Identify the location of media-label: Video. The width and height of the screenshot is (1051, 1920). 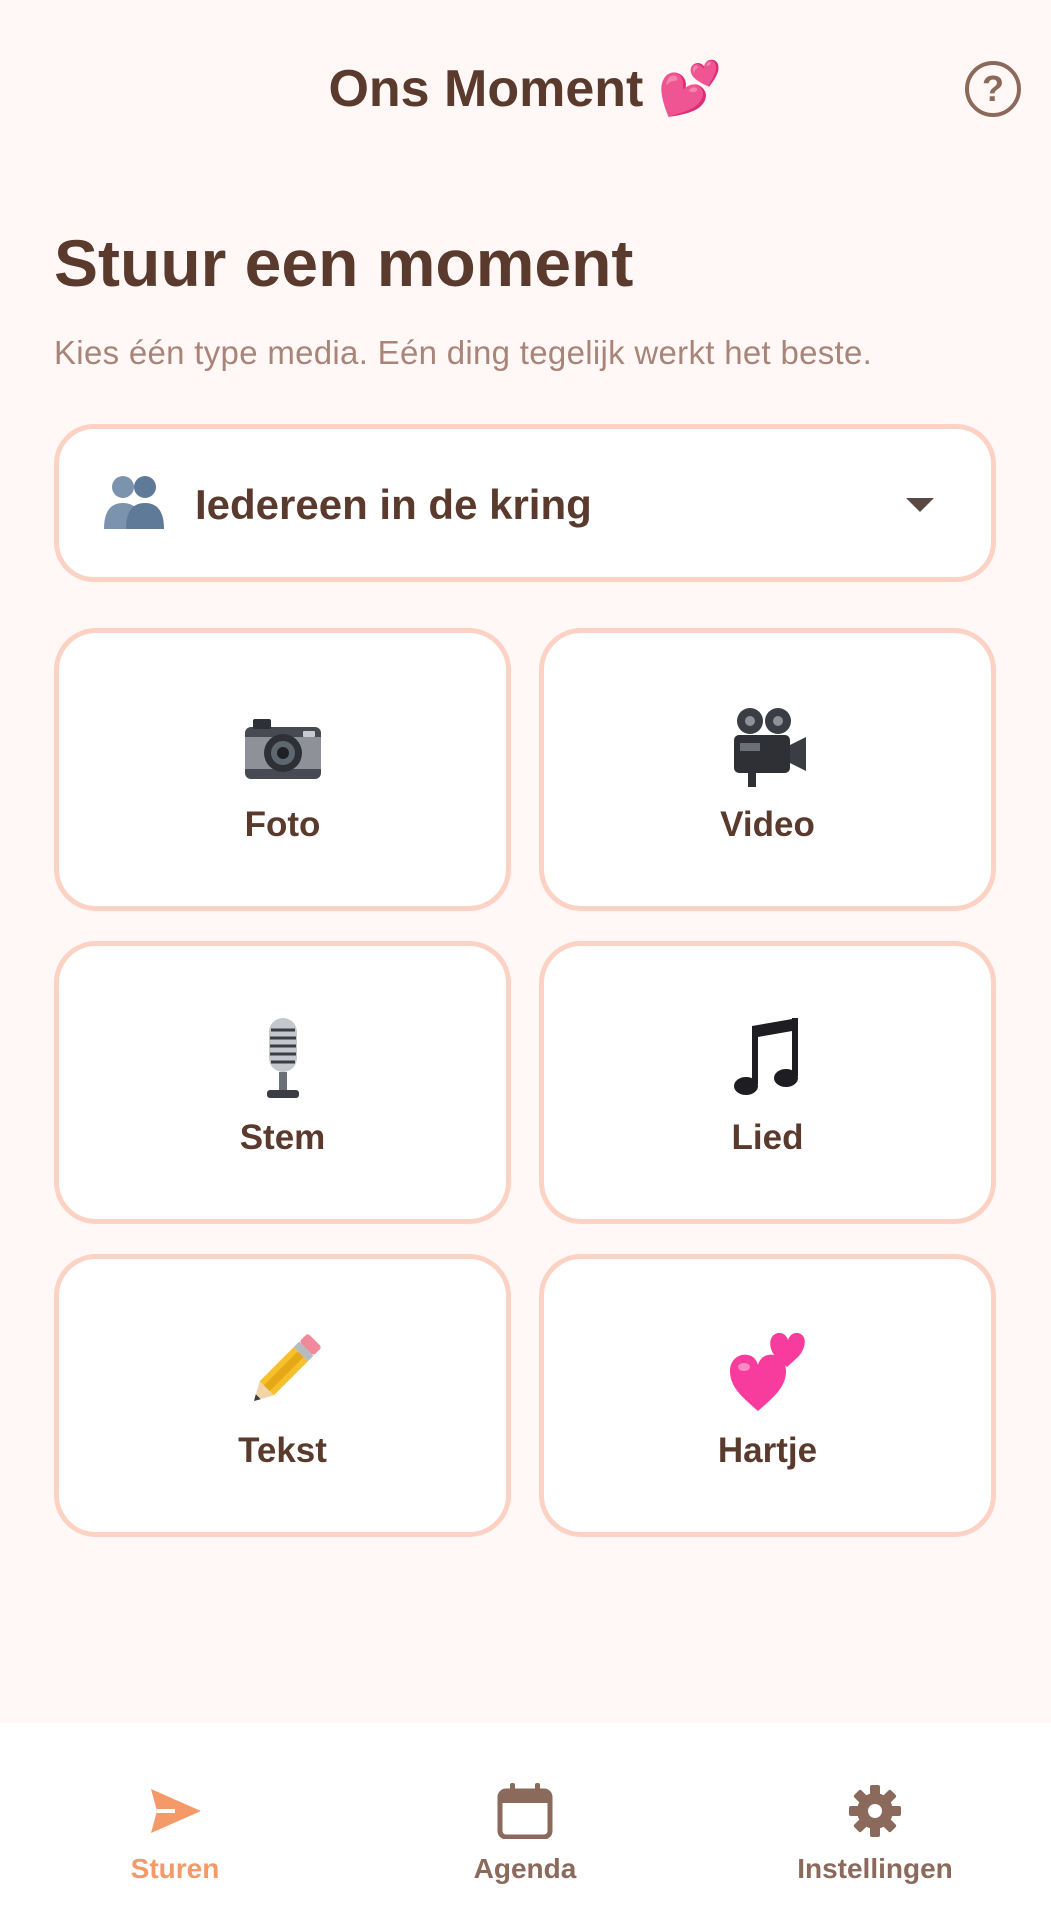
(767, 824).